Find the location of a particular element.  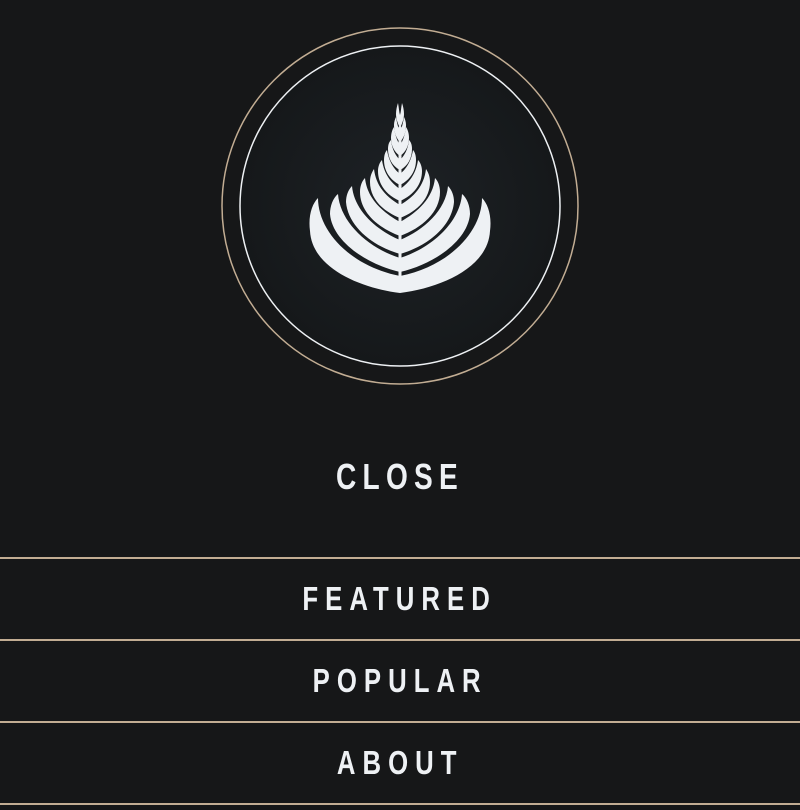

close-button: CLOSE is located at coordinates (400, 477).